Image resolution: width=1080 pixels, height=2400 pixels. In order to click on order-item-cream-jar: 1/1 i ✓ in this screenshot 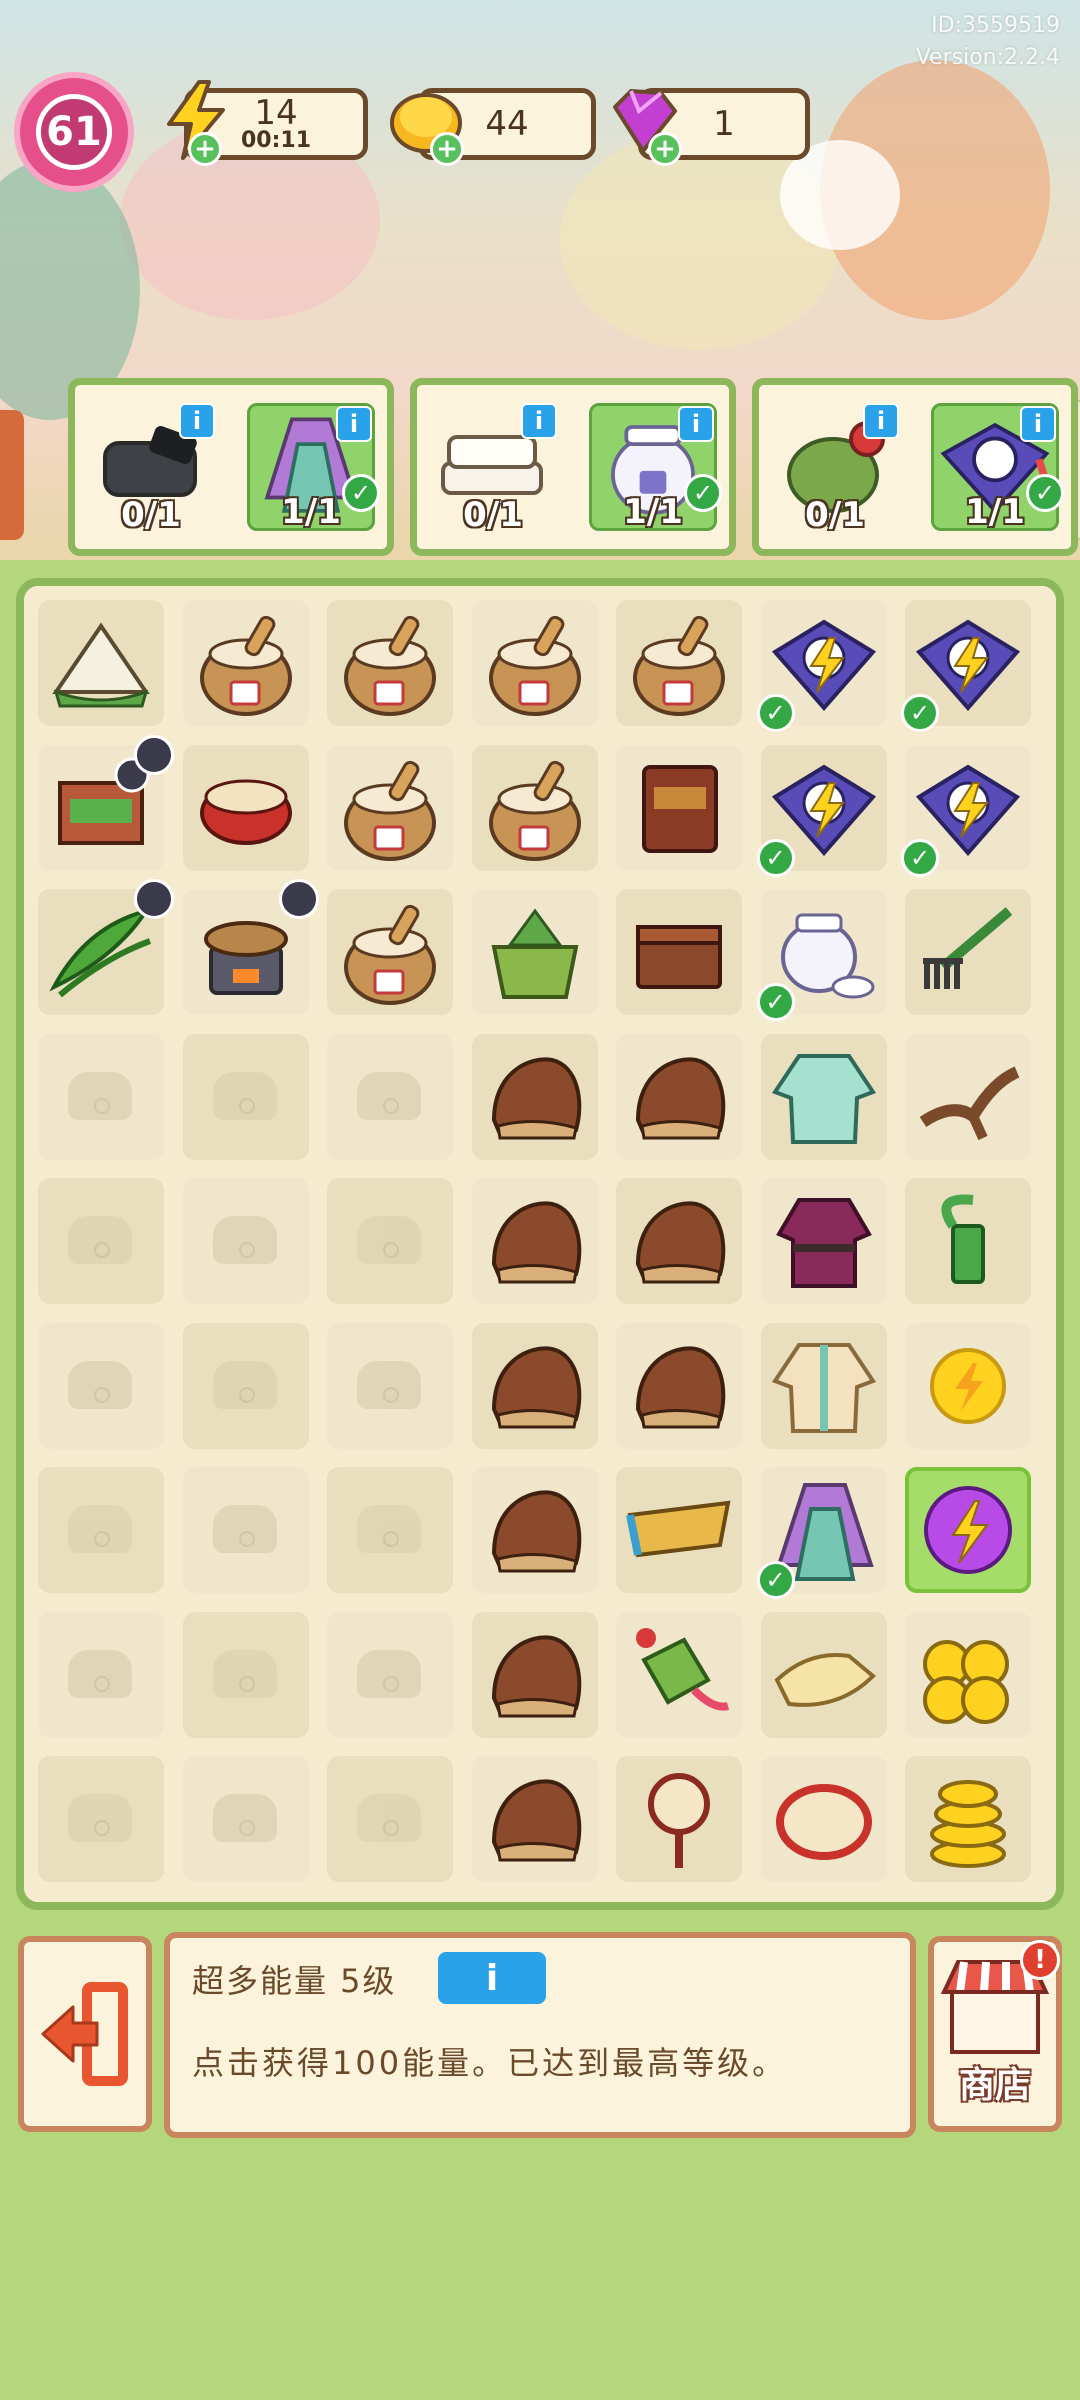, I will do `click(655, 467)`.